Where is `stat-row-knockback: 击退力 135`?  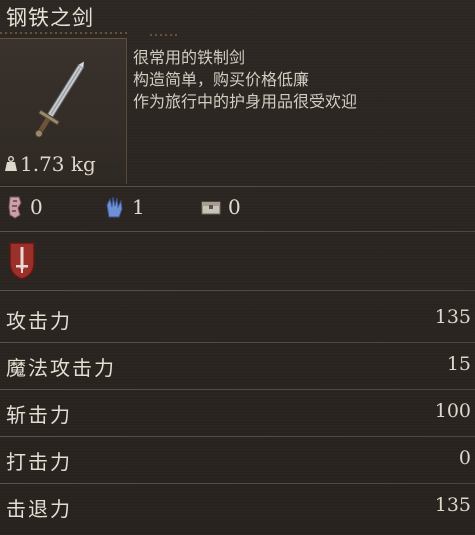
stat-row-knockback: 击退力 135 is located at coordinates (237, 507).